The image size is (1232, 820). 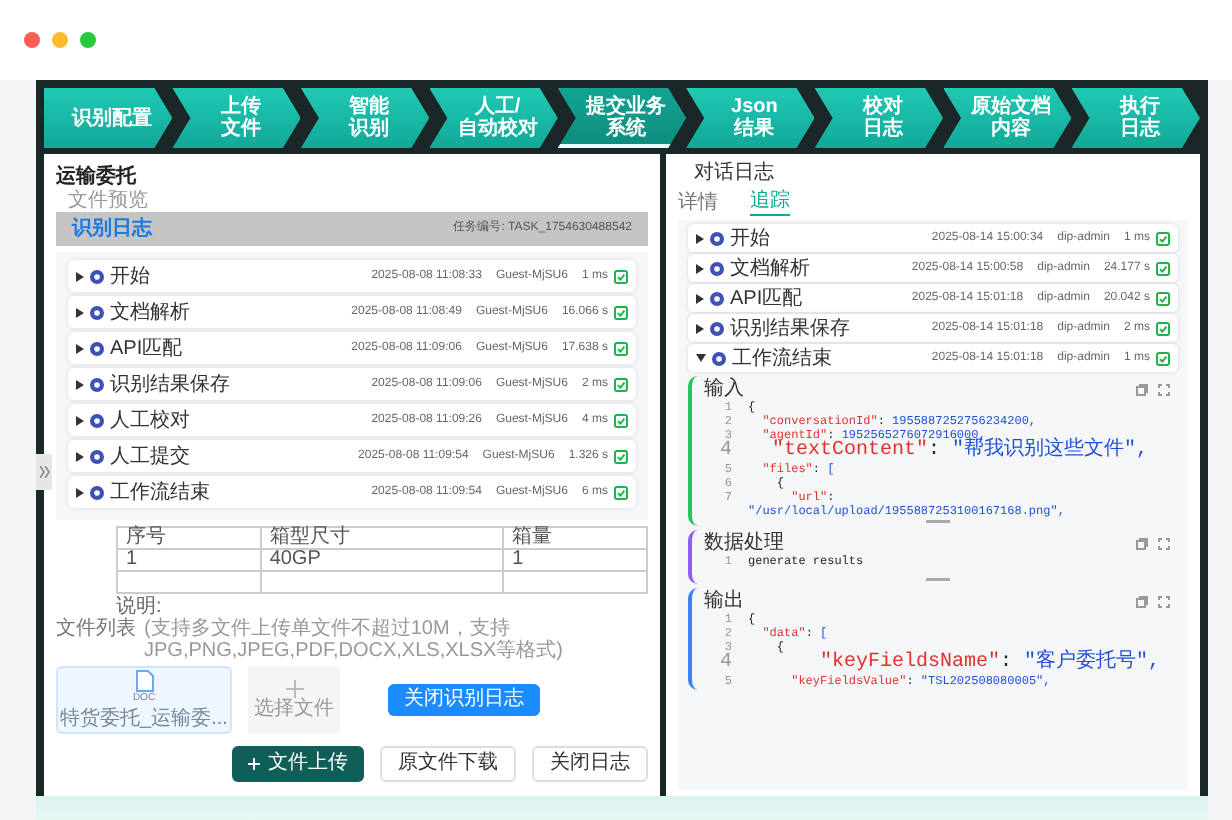 What do you see at coordinates (724, 601) in the screenshot?
I see `section-title: 输出` at bounding box center [724, 601].